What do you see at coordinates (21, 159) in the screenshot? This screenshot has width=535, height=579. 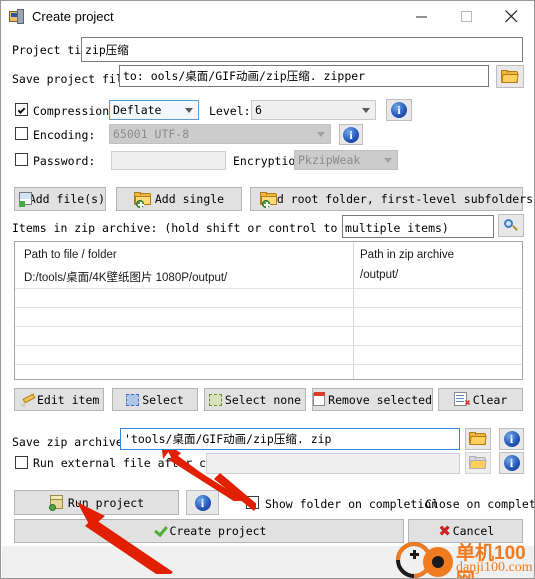 I see `password-checkbox` at bounding box center [21, 159].